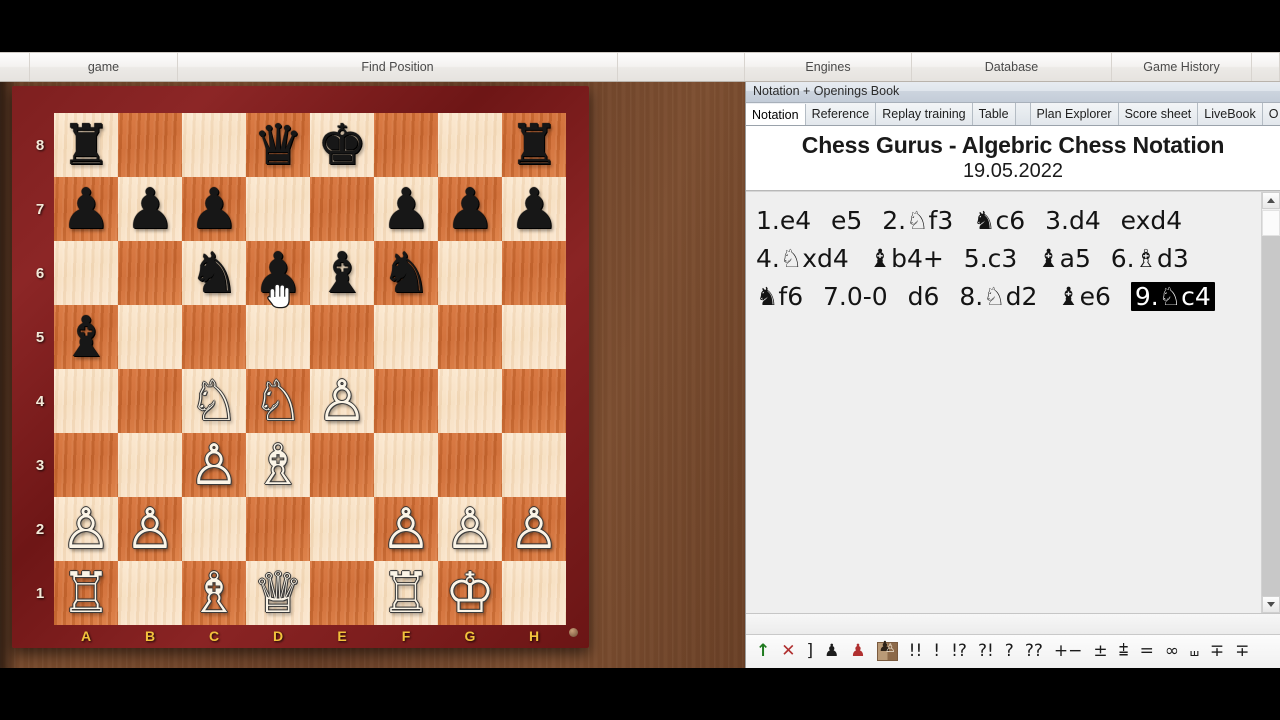  I want to click on square-a2: ♙, so click(86, 529).